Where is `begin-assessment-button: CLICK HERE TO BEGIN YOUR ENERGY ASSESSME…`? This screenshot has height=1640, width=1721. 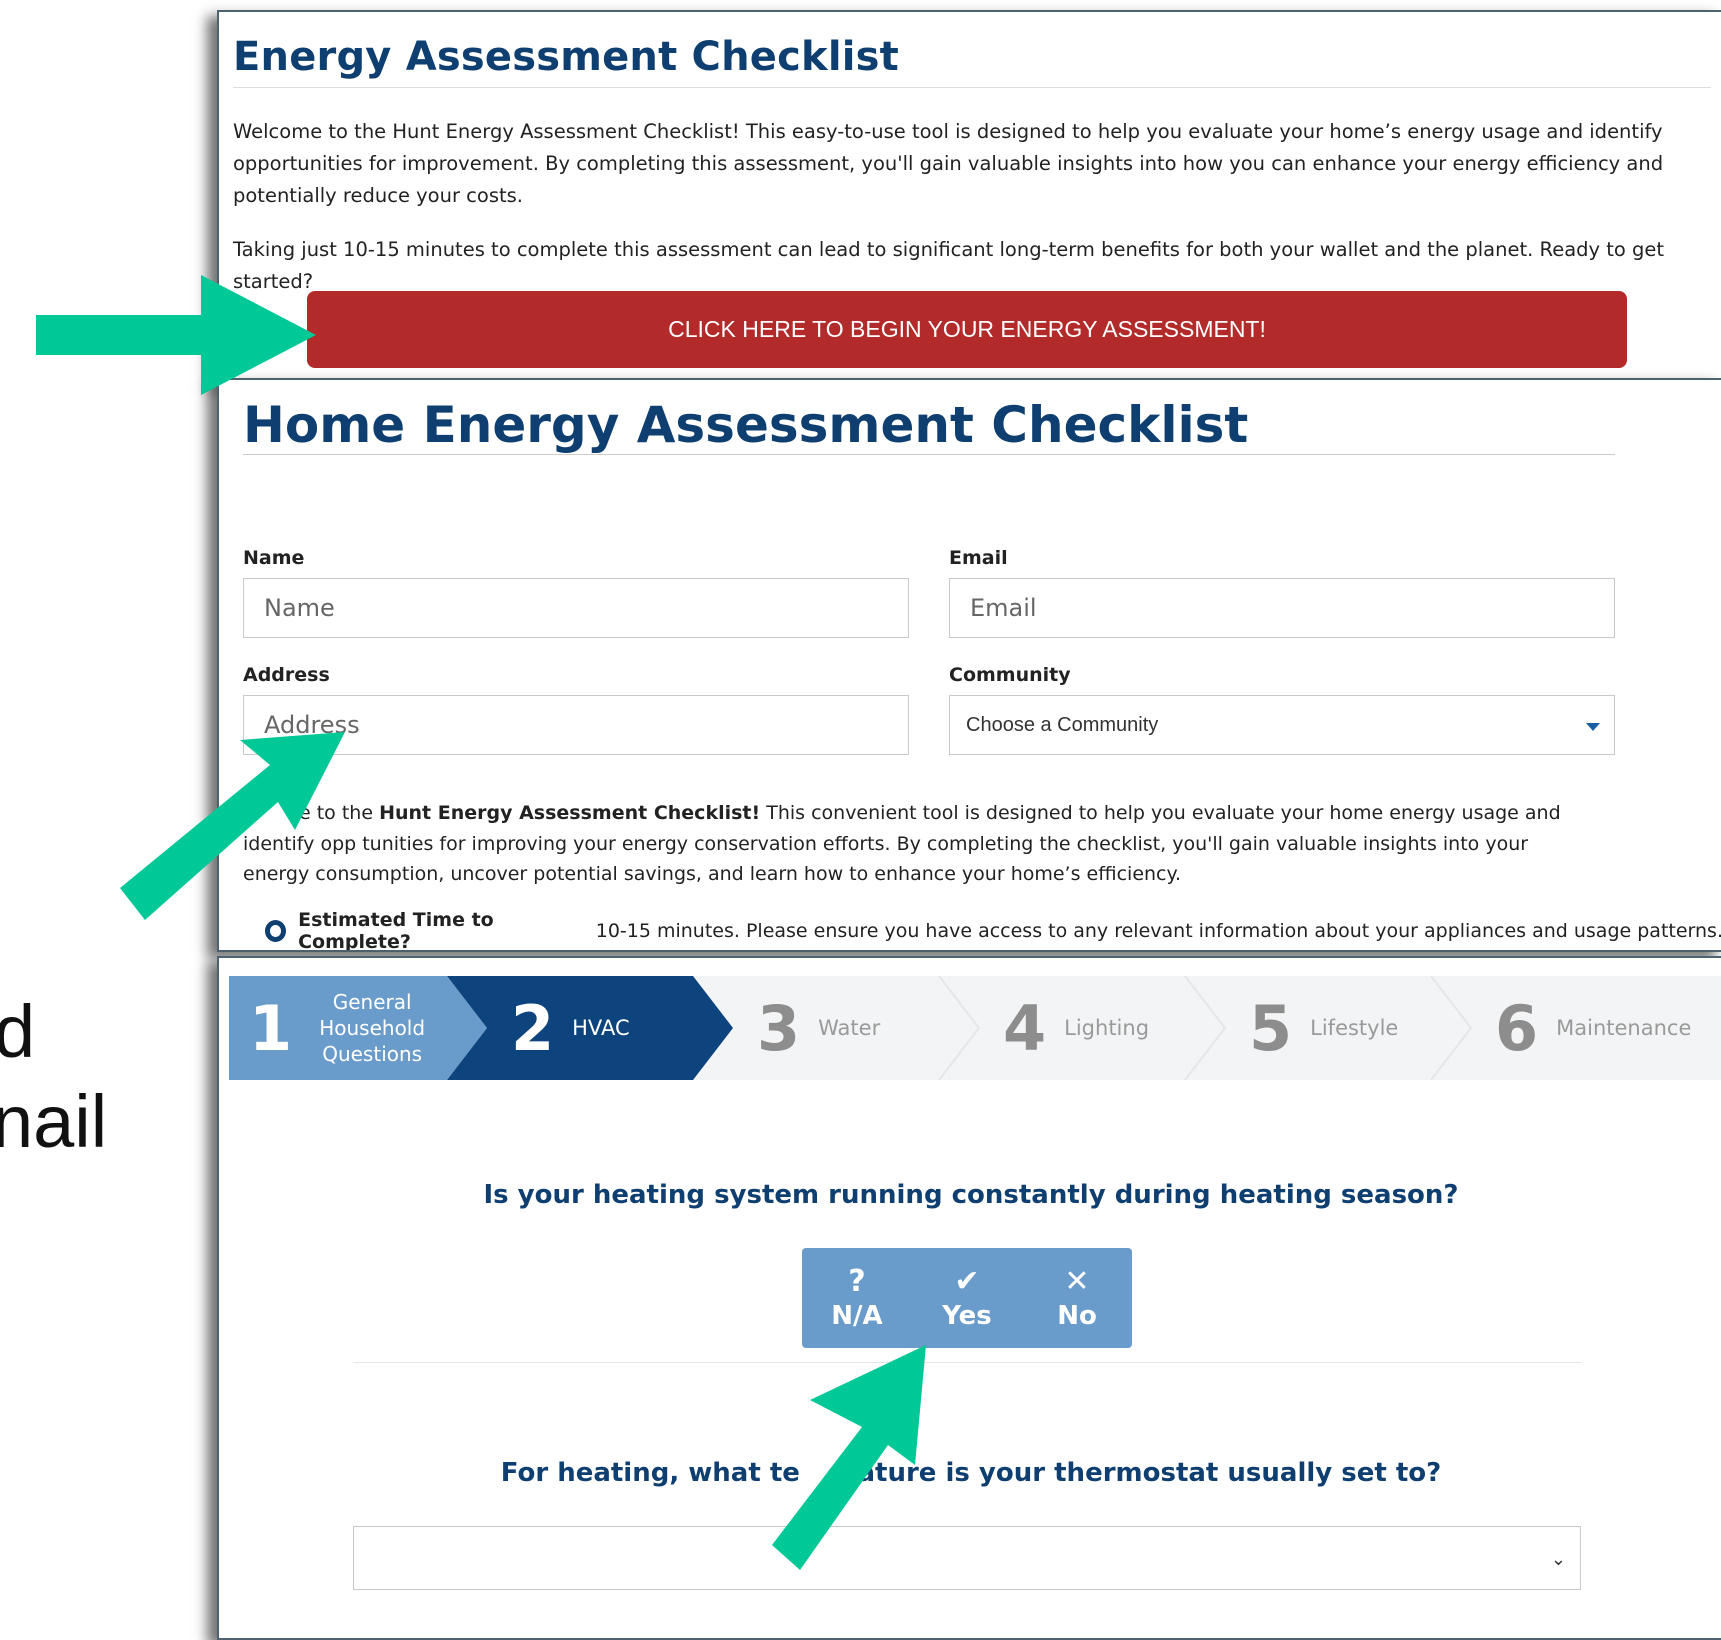
begin-assessment-button: CLICK HERE TO BEGIN YOUR ENERGY ASSESSME… is located at coordinates (967, 329).